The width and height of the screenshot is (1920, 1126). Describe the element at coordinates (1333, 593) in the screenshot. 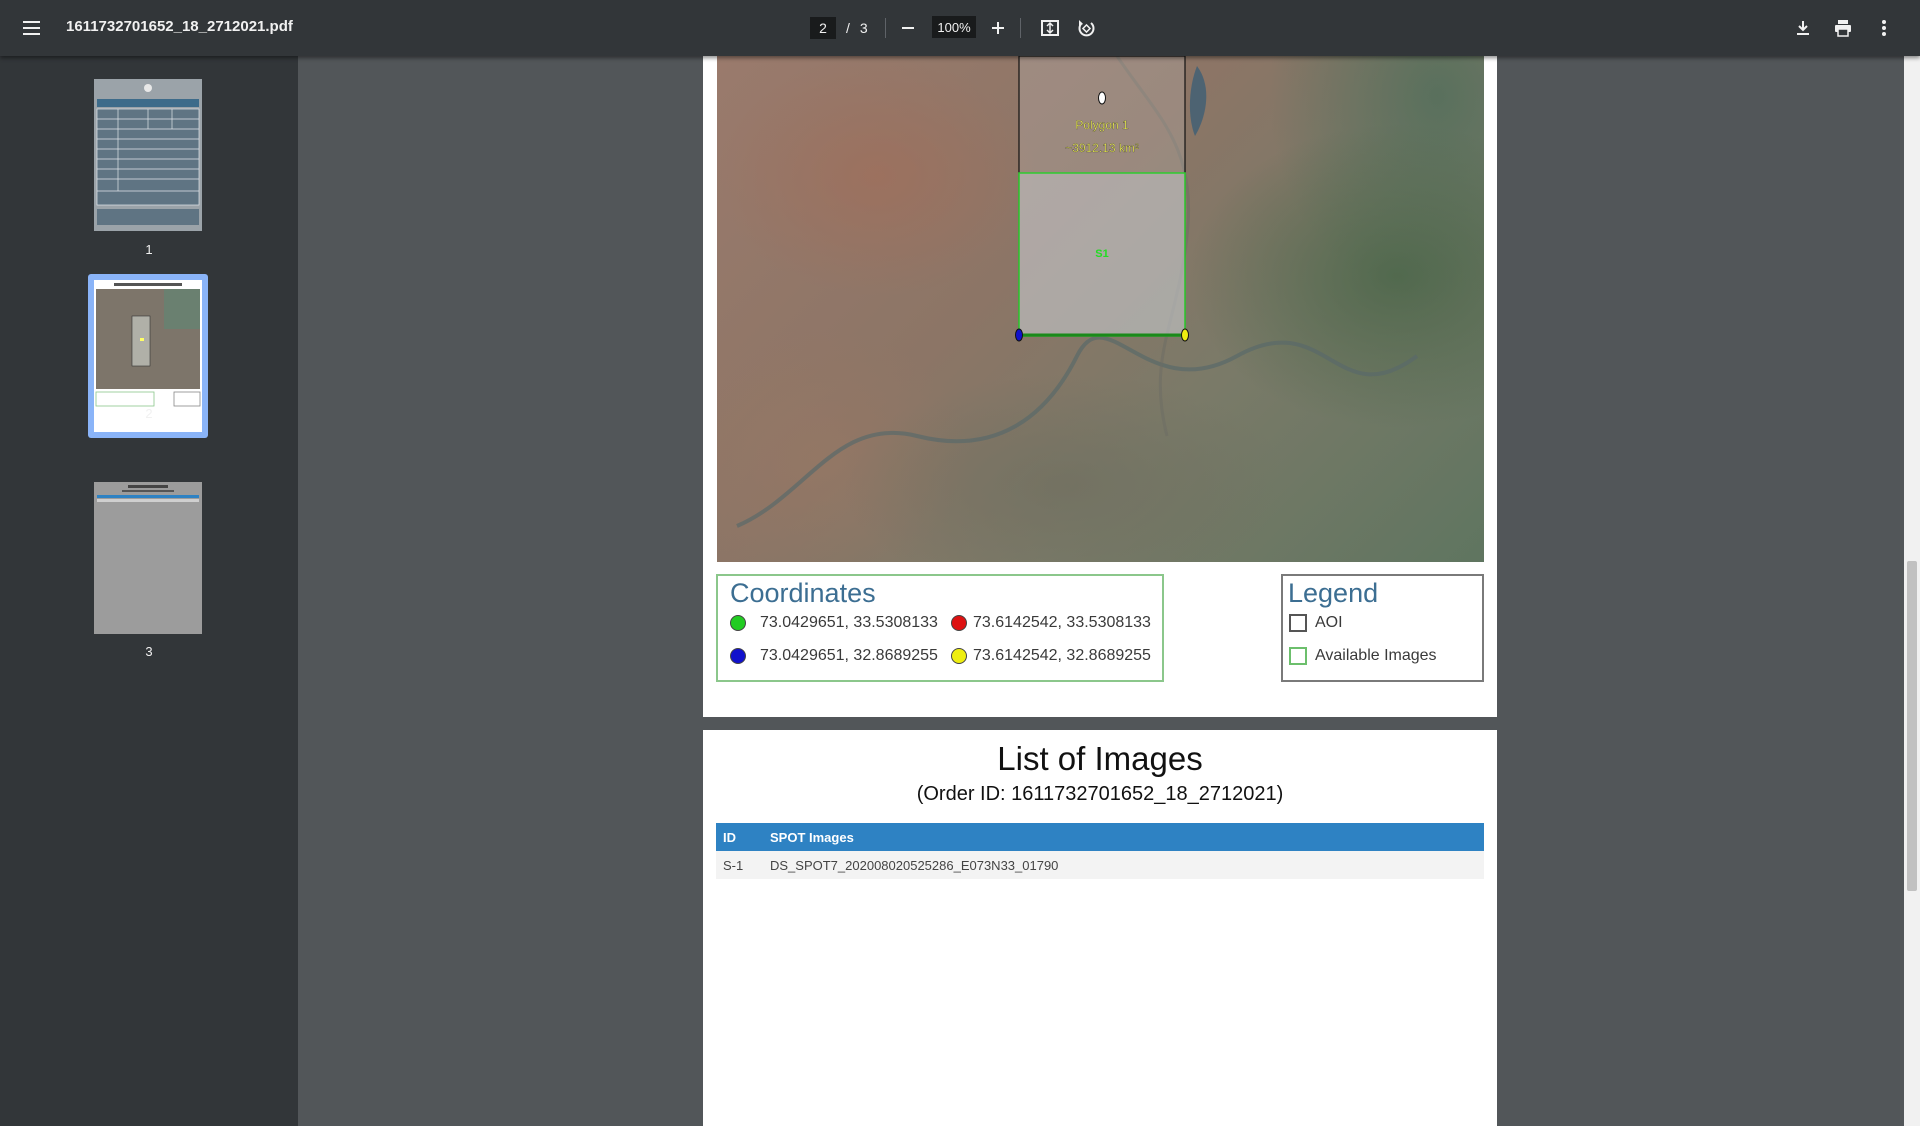

I see `legend-title: Legend` at that location.